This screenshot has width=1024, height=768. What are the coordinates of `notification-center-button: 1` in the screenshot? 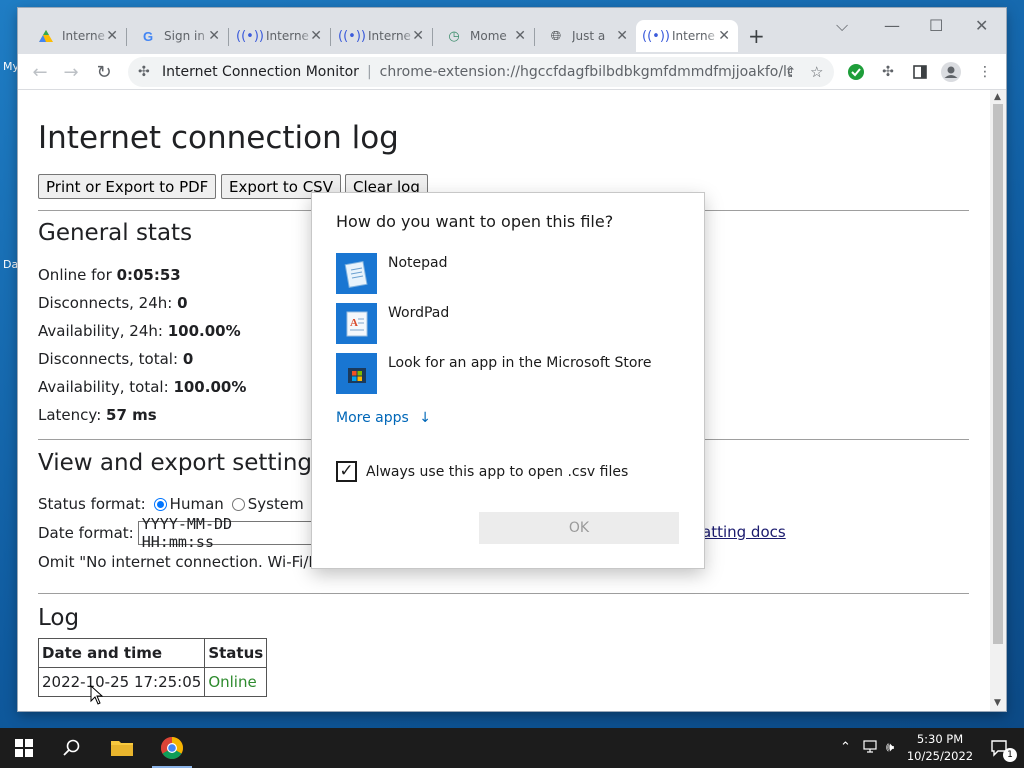 It's located at (1000, 748).